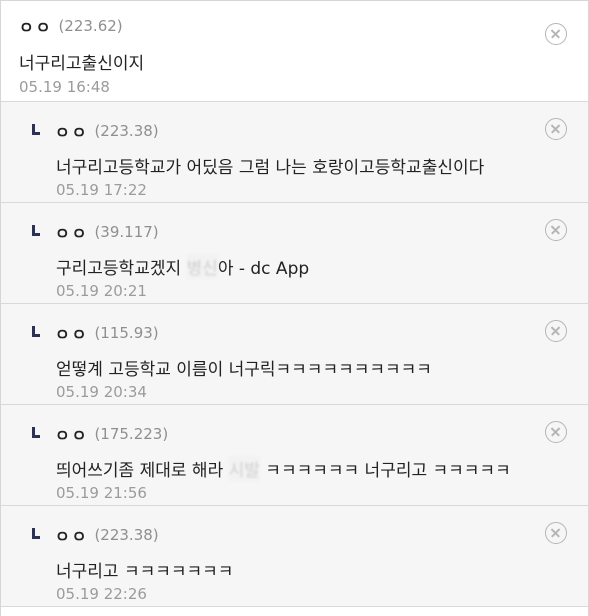 The height and width of the screenshot is (616, 589). Describe the element at coordinates (101, 291) in the screenshot. I see `comment-timestamp: 05.19 20:21` at that location.